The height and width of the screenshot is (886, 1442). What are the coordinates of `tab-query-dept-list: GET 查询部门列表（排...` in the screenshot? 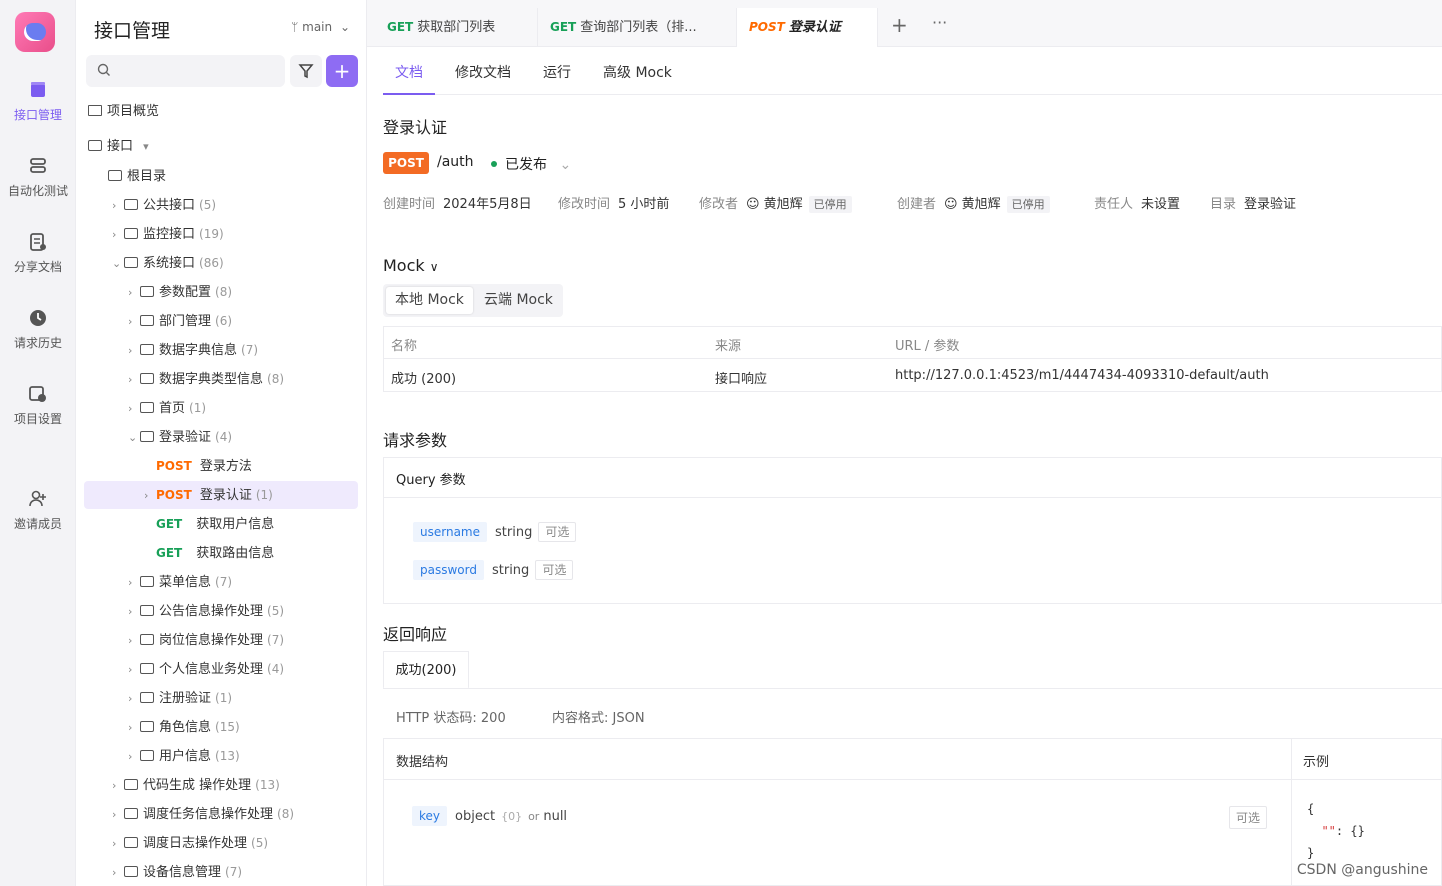 It's located at (637, 27).